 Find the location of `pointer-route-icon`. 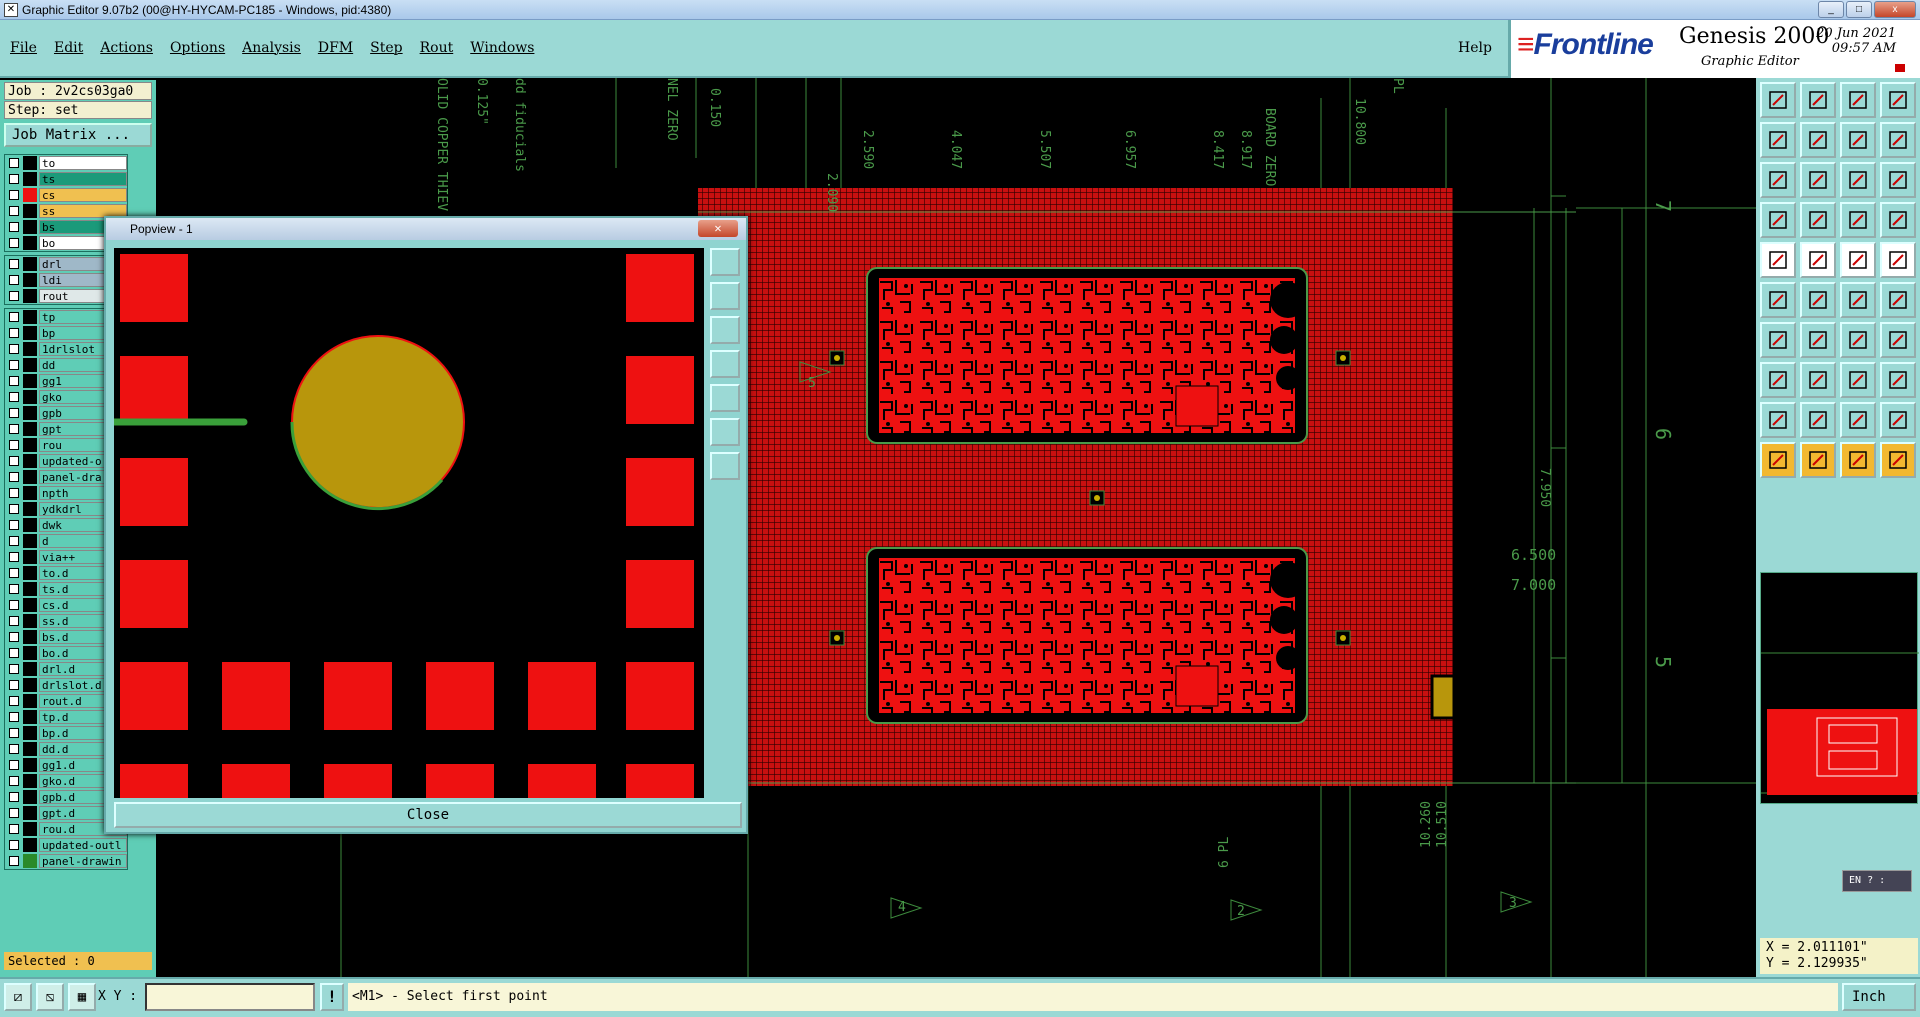

pointer-route-icon is located at coordinates (1898, 460).